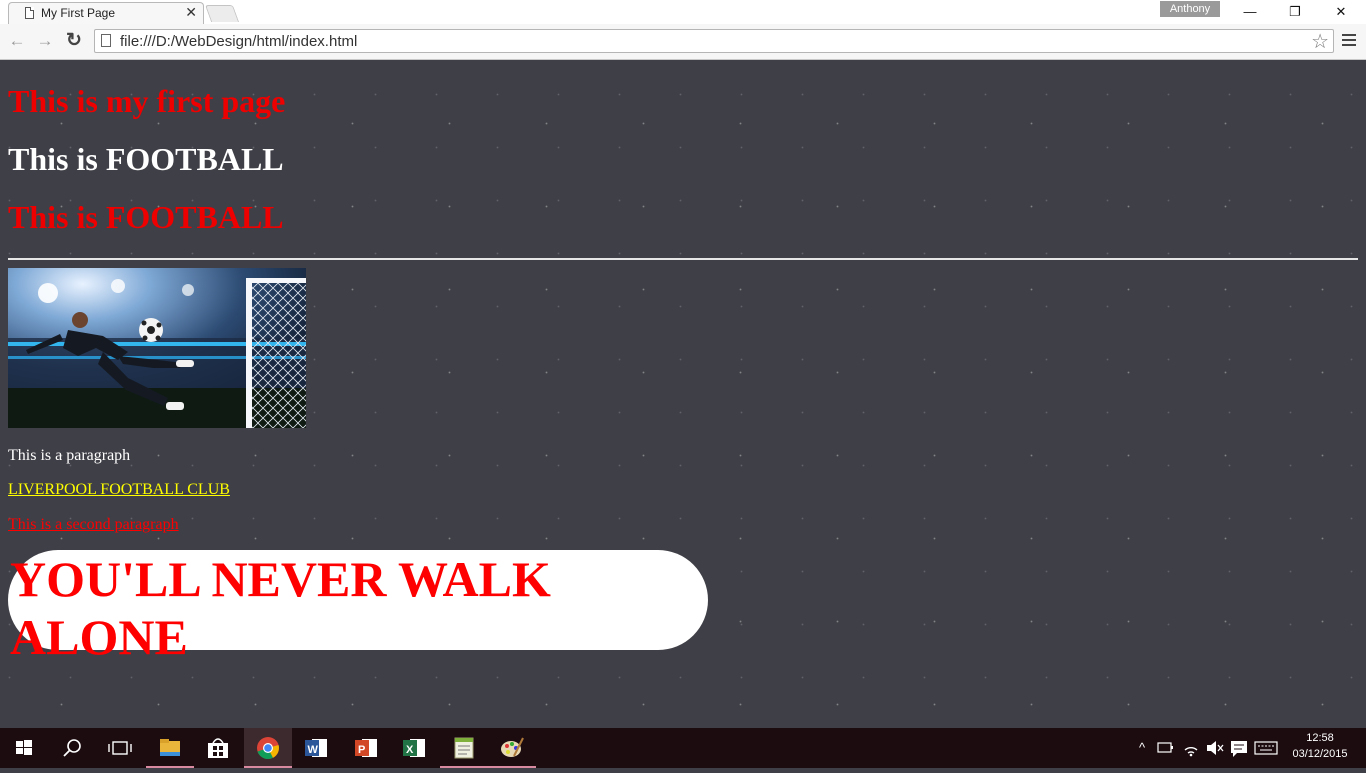 This screenshot has width=1366, height=773. I want to click on taskbar: W P X ^ 12:58 03/12/2015, so click(683, 748).